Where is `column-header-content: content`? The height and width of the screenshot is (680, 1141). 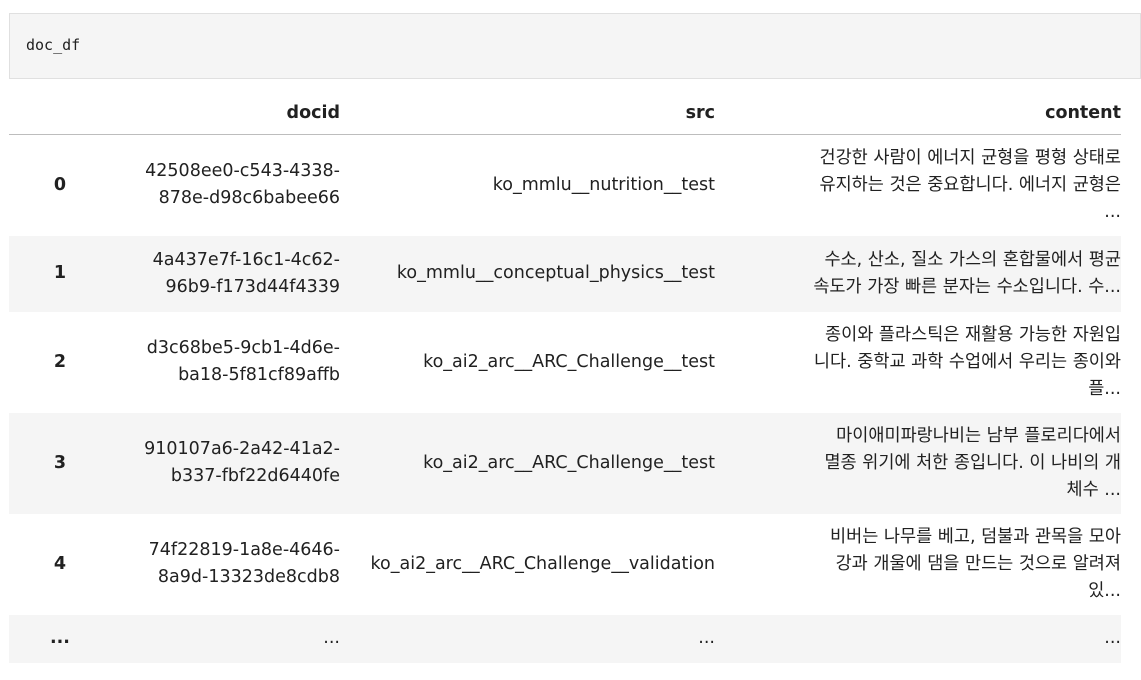
column-header-content: content is located at coordinates (918, 113).